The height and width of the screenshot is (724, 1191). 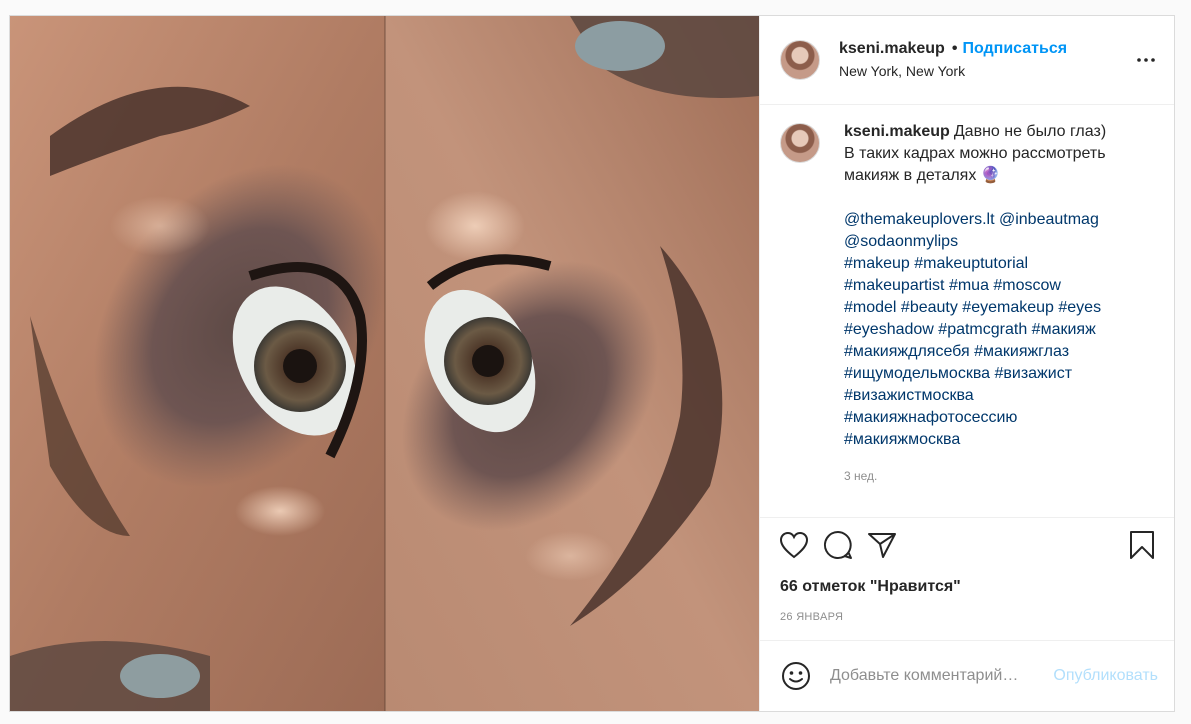 I want to click on comment-button, so click(x=838, y=545).